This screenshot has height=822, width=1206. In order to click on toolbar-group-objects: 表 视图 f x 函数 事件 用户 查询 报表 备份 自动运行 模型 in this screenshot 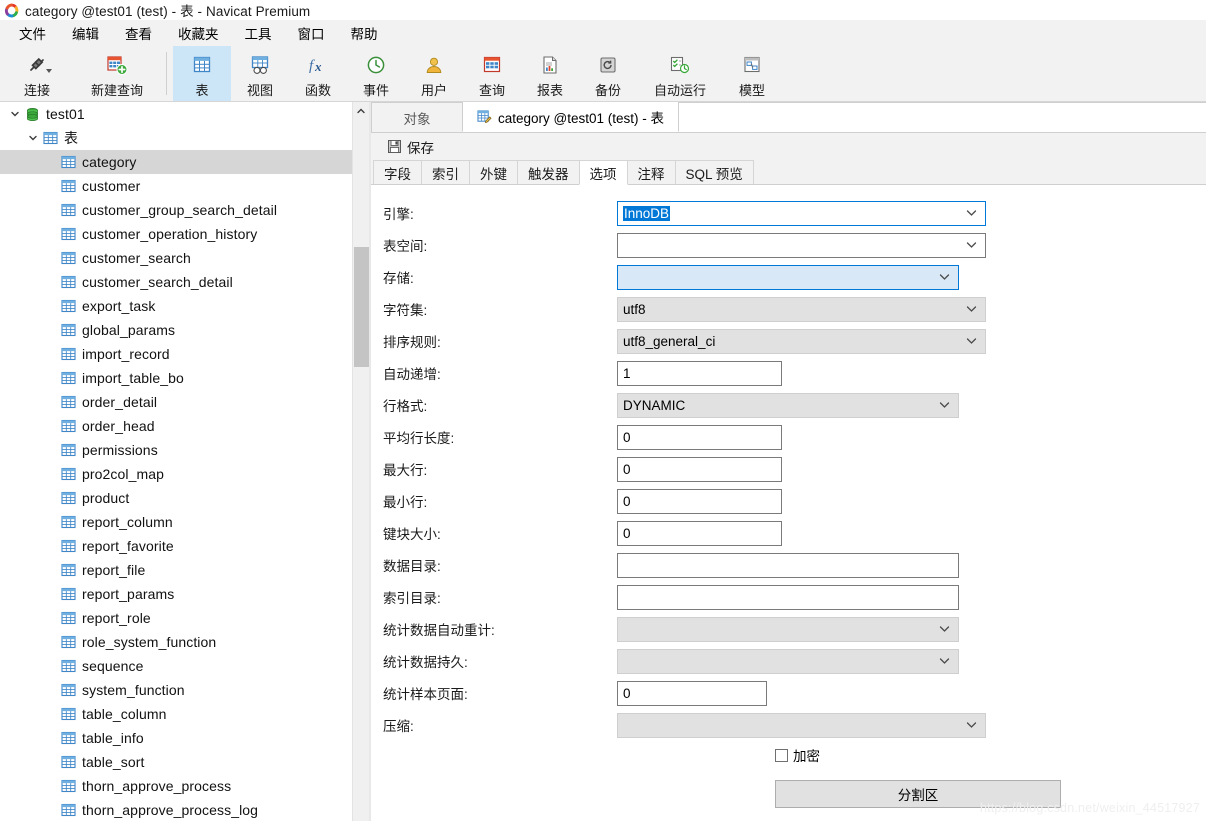, I will do `click(477, 73)`.